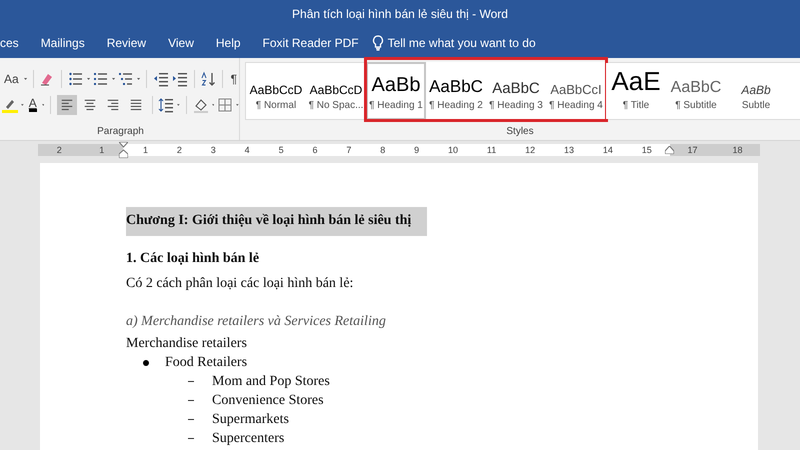  I want to click on list-item: Convenience Stores, so click(268, 401).